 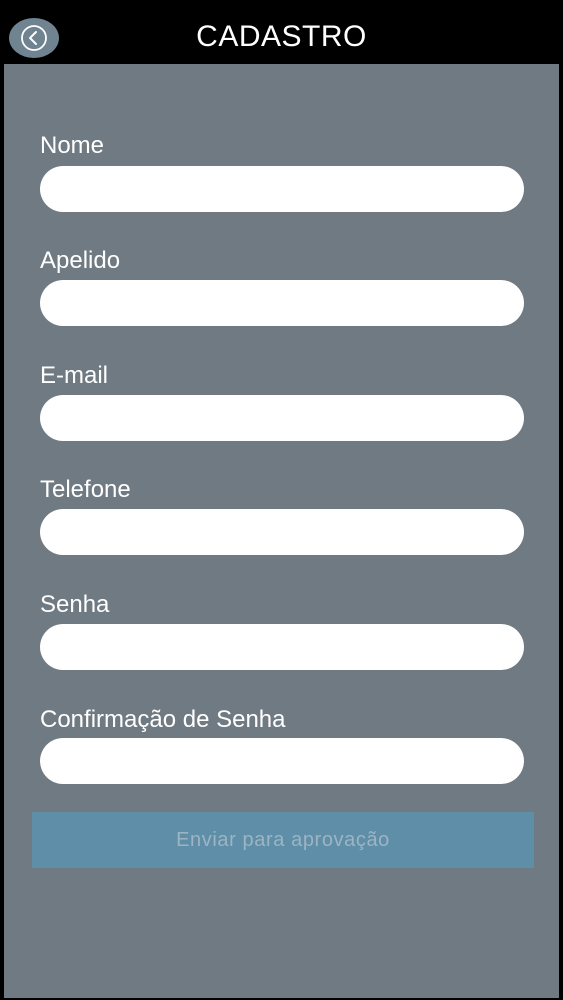 I want to click on email-input, so click(x=282, y=418).